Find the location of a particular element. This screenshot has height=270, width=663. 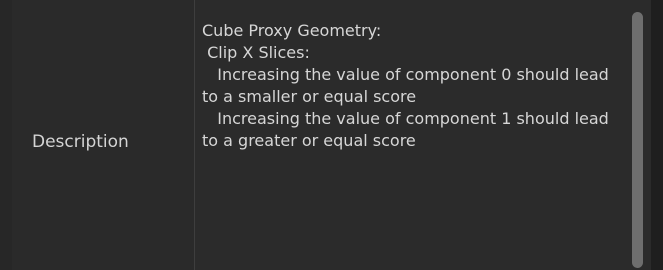

description-label: Description is located at coordinates (80, 142).